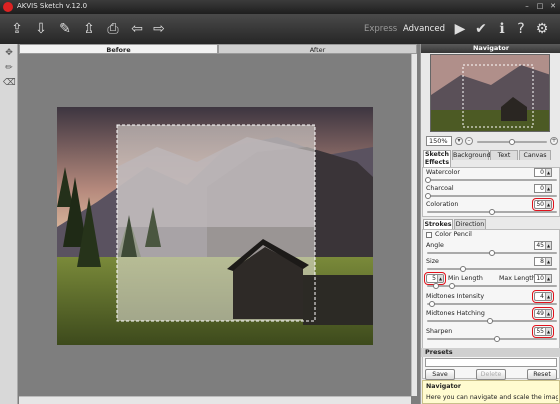 This screenshot has width=560, height=404. What do you see at coordinates (490, 93) in the screenshot?
I see `navigator-preview` at bounding box center [490, 93].